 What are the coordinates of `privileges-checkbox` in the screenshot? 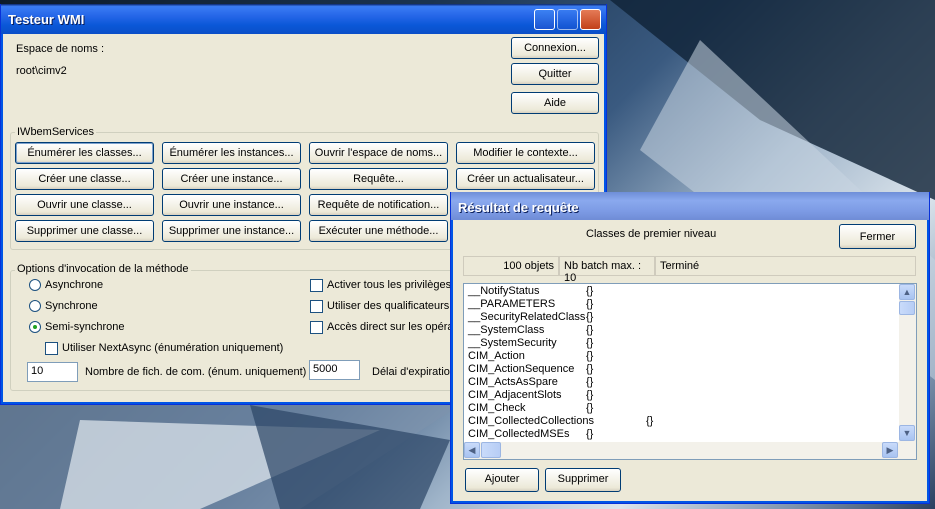 It's located at (316, 285).